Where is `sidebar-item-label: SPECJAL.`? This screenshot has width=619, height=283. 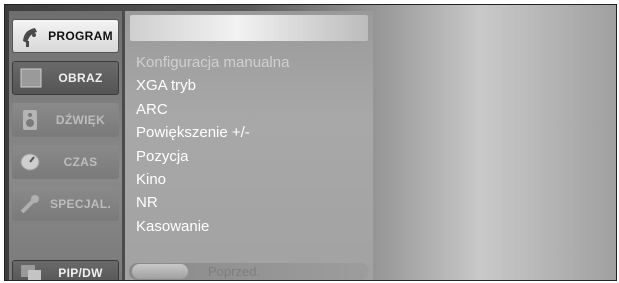
sidebar-item-label: SPECJAL. is located at coordinates (80, 204).